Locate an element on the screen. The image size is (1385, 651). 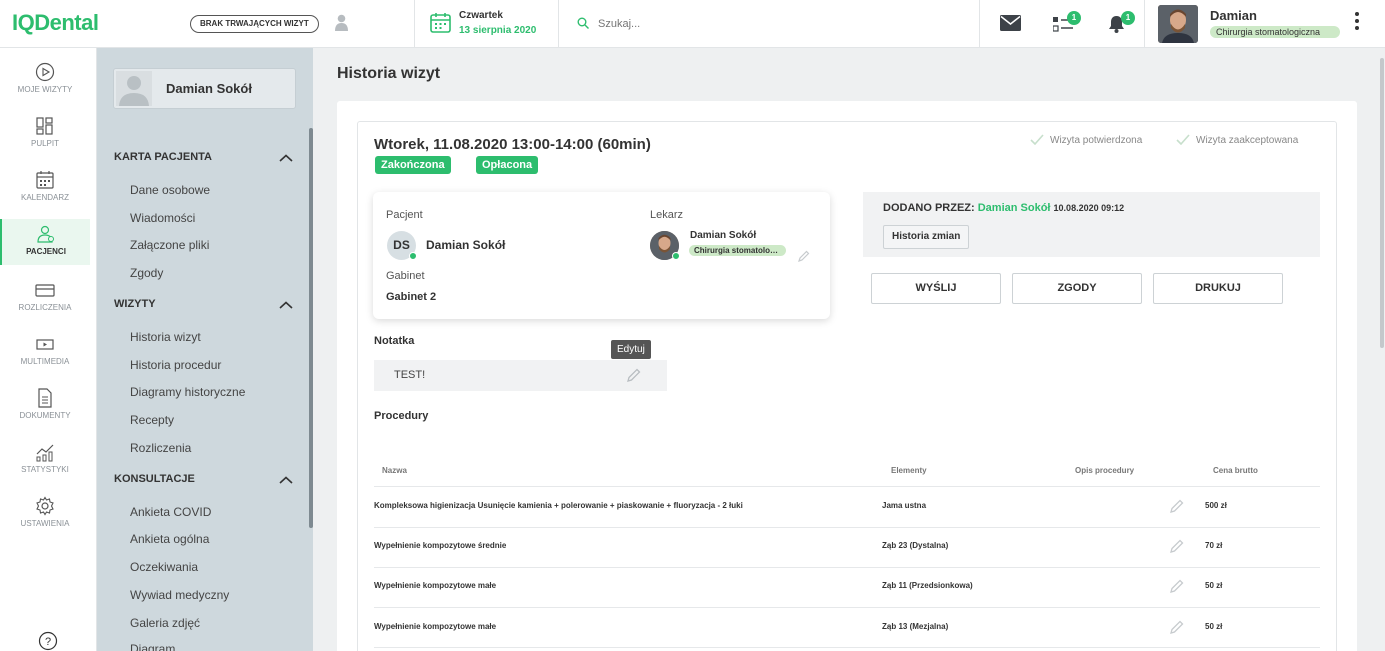
tasks-icon: 1 is located at coordinates (1066, 24).